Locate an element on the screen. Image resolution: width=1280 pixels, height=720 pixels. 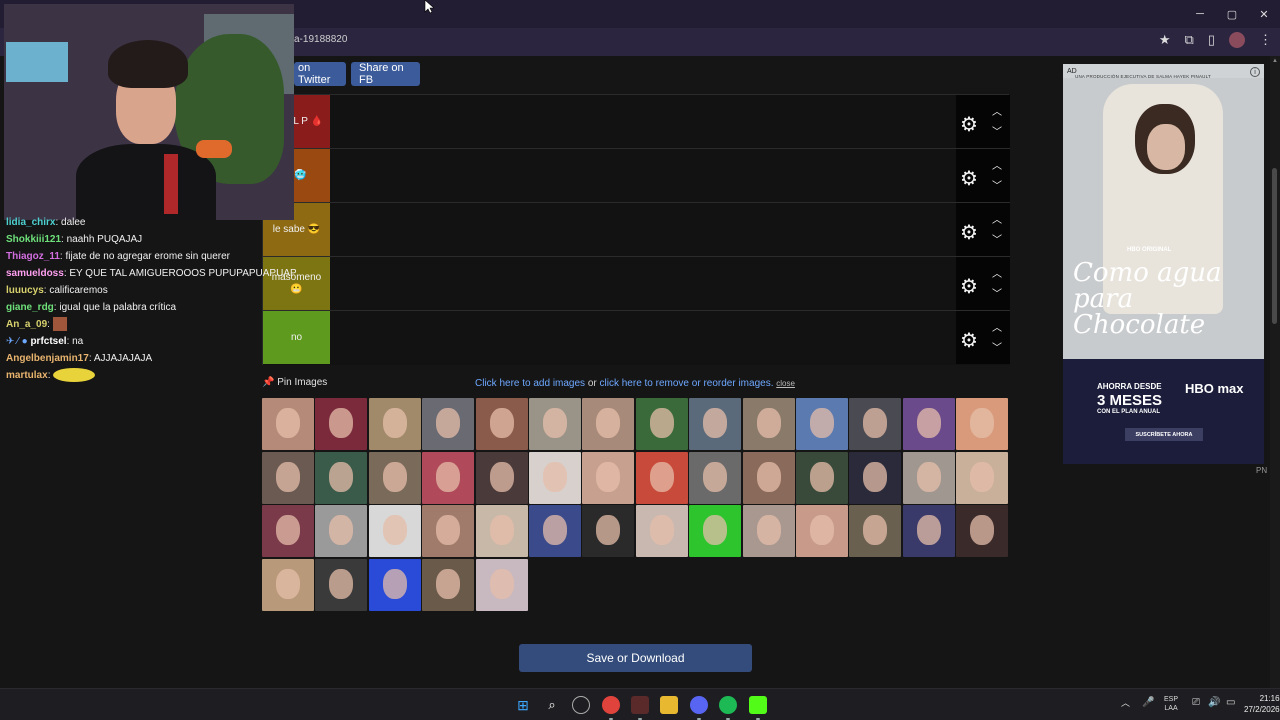
sidebar-icon: ▯ is located at coordinates (1211, 40).